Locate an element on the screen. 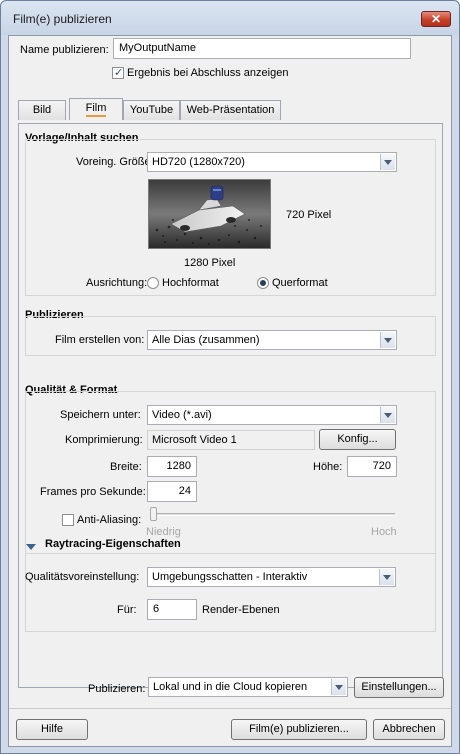 The height and width of the screenshot is (754, 460). for-label: Für: is located at coordinates (127, 610).